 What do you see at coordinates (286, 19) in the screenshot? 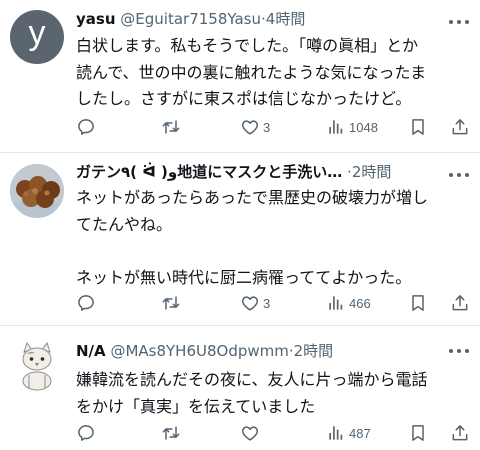
I see `timestamp: 4時間` at bounding box center [286, 19].